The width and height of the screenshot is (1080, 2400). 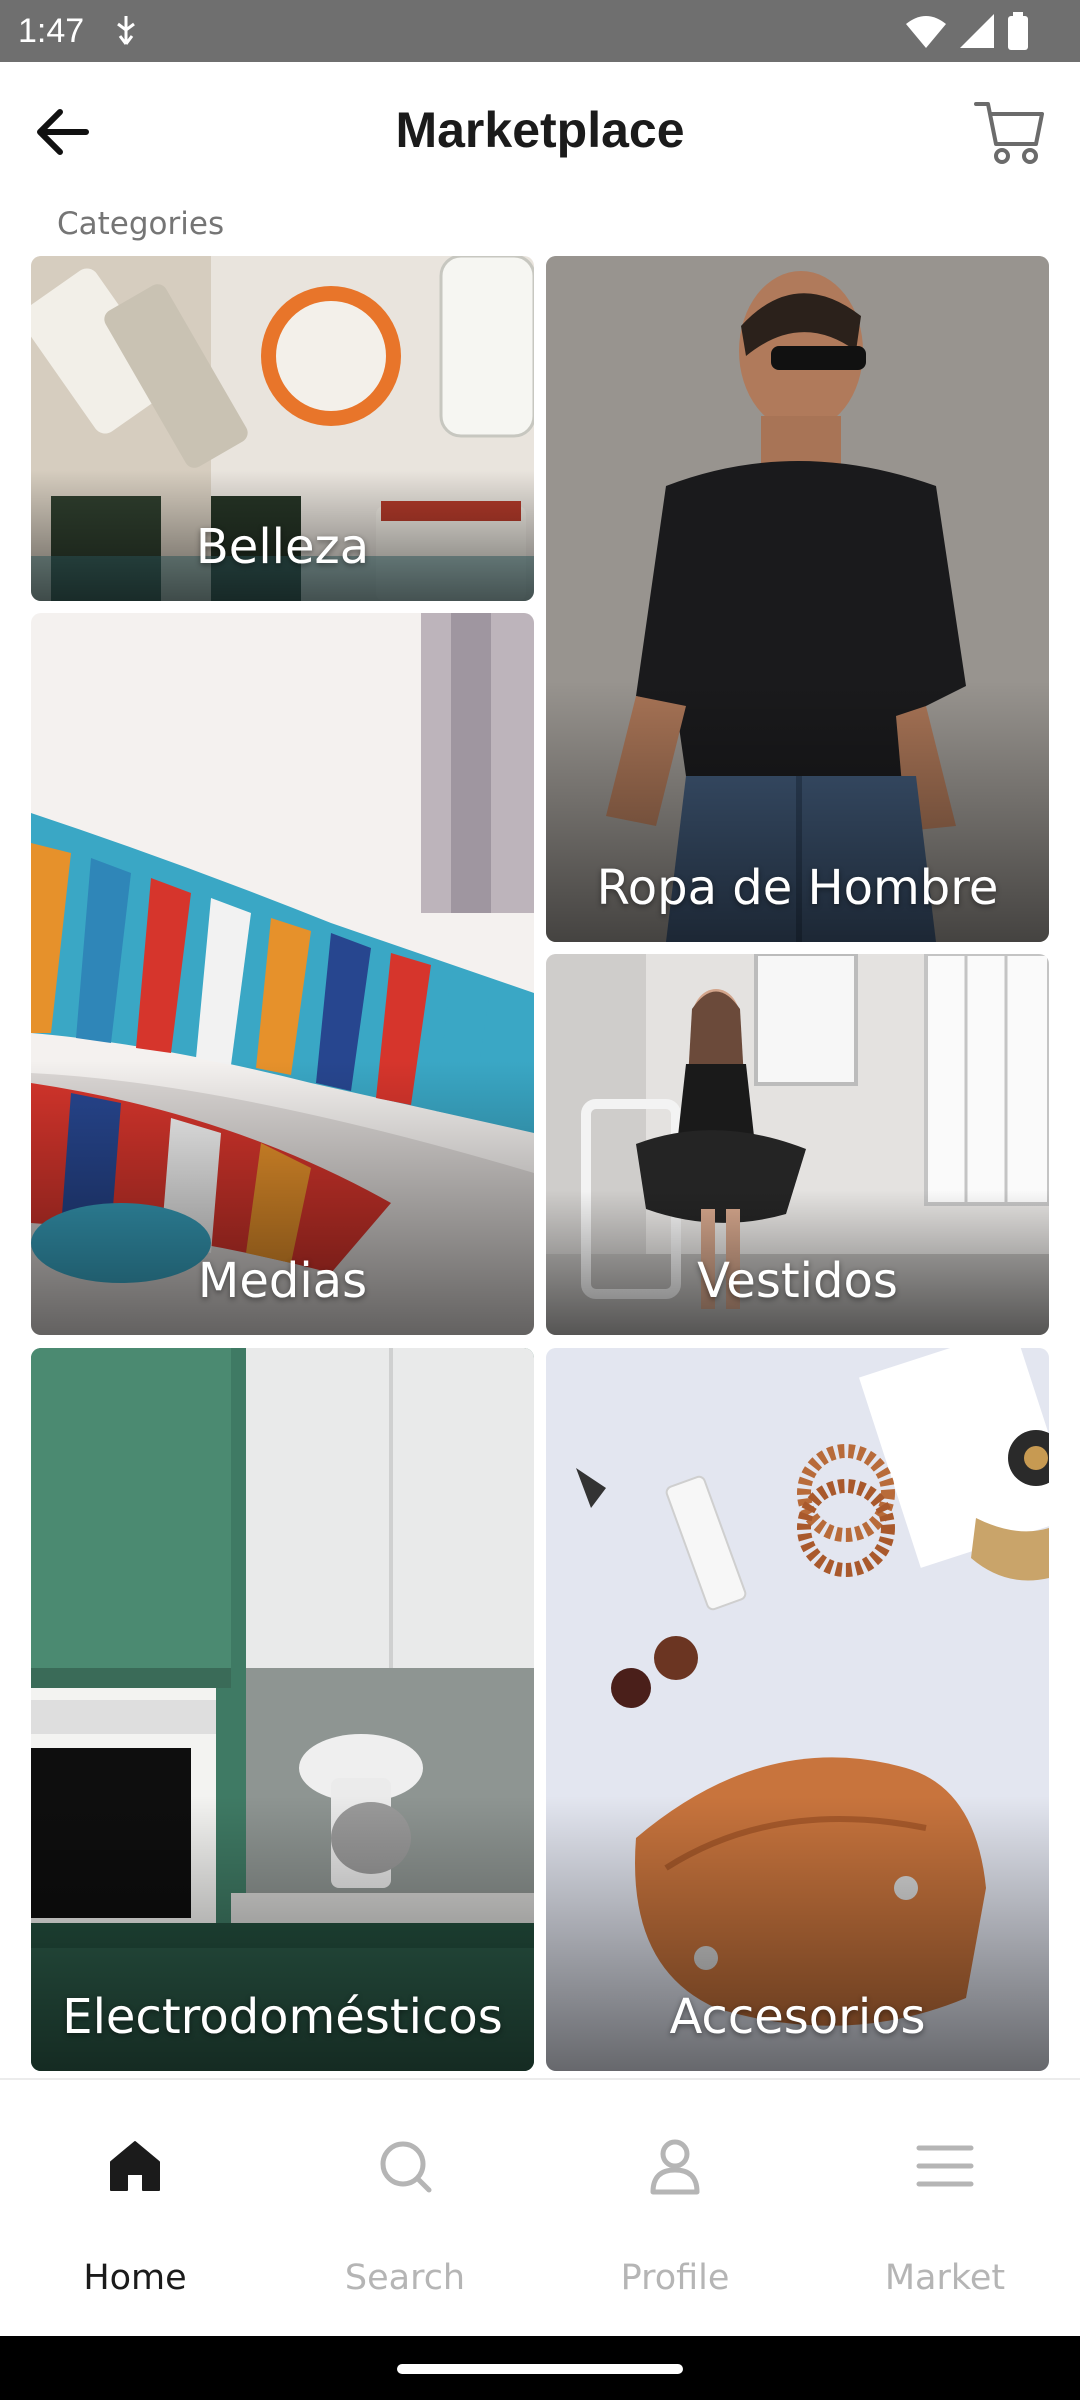 What do you see at coordinates (797, 888) in the screenshot?
I see `category-label: Ropa de Hombre` at bounding box center [797, 888].